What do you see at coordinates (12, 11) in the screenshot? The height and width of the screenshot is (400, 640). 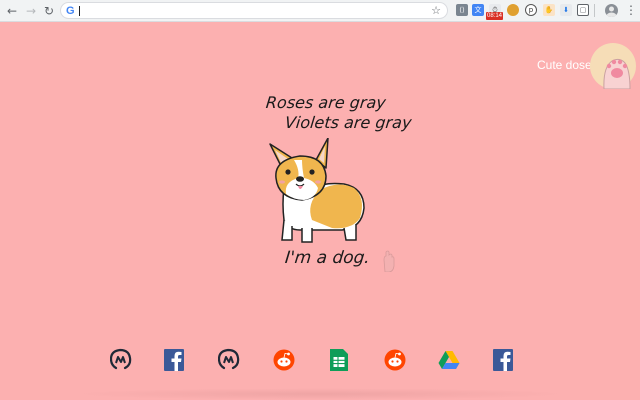 I see `back-arrow-icon: ←` at bounding box center [12, 11].